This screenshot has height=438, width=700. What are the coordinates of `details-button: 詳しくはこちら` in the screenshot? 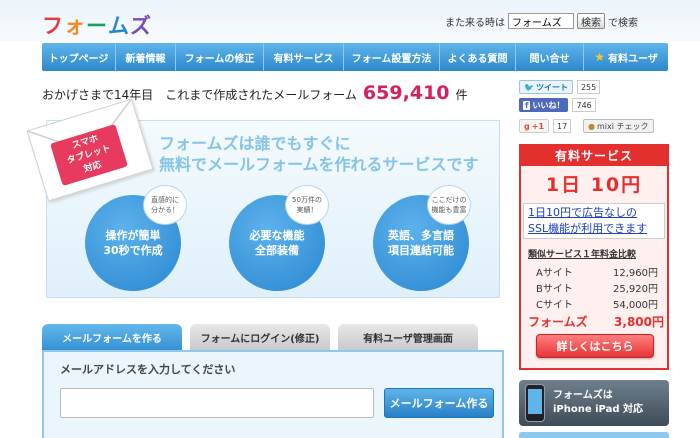 It's located at (595, 346).